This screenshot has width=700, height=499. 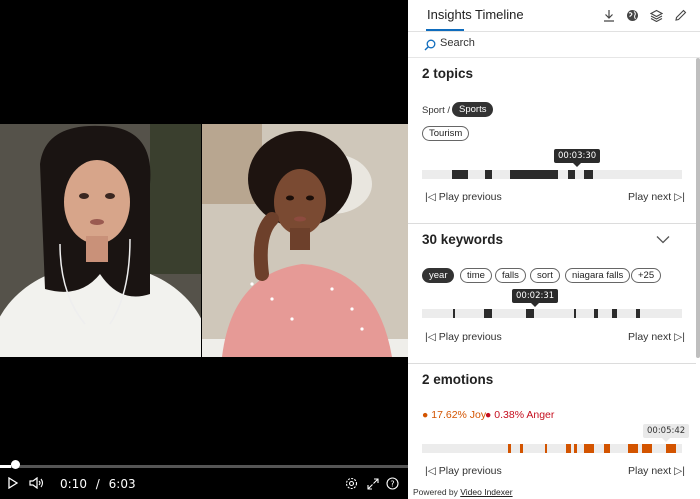 I want to click on settings-icon, so click(x=351, y=483).